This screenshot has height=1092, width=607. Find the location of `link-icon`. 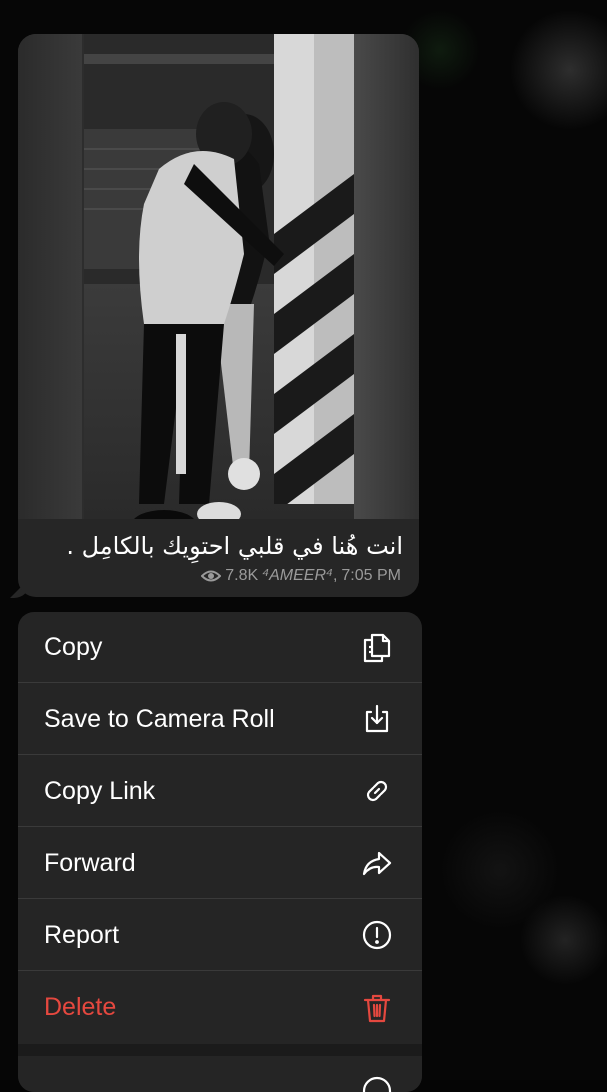

link-icon is located at coordinates (377, 791).